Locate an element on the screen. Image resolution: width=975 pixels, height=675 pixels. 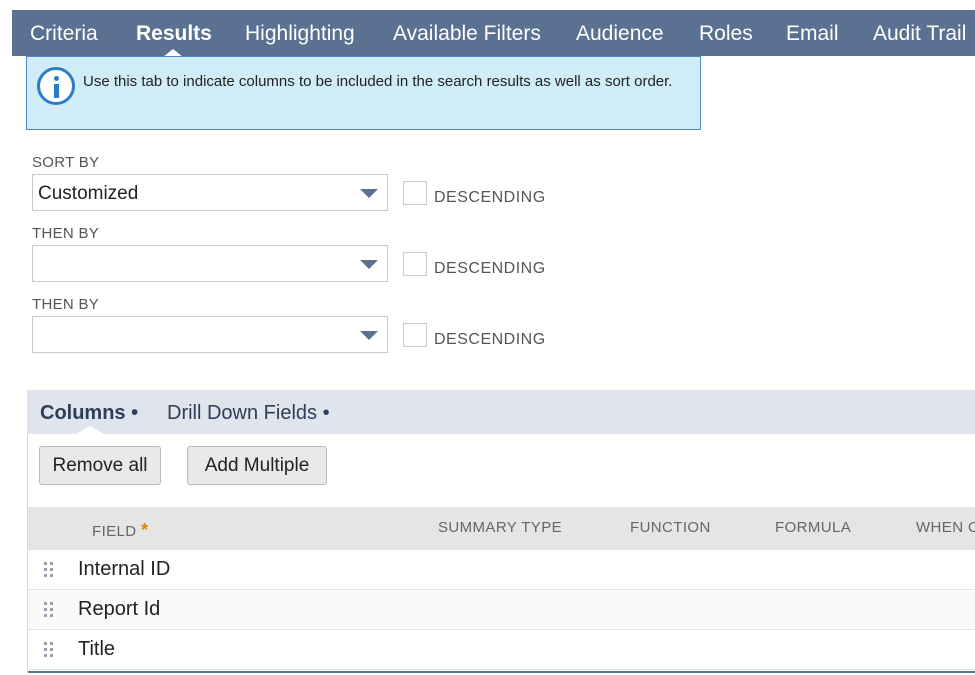
sort-by-label: SORT BY is located at coordinates (66, 162).